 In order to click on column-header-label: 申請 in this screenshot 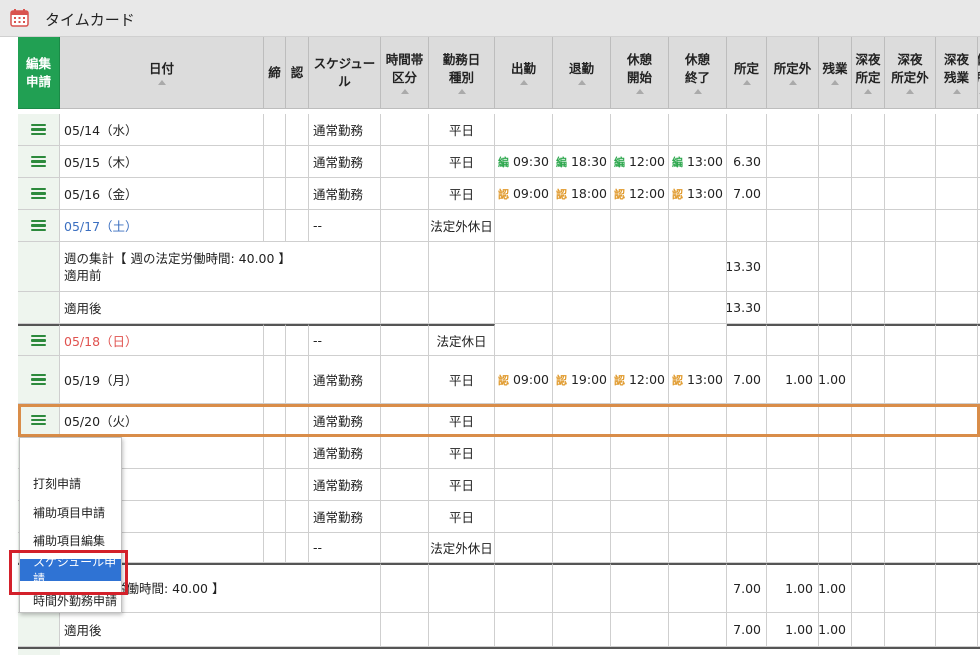, I will do `click(38, 81)`.